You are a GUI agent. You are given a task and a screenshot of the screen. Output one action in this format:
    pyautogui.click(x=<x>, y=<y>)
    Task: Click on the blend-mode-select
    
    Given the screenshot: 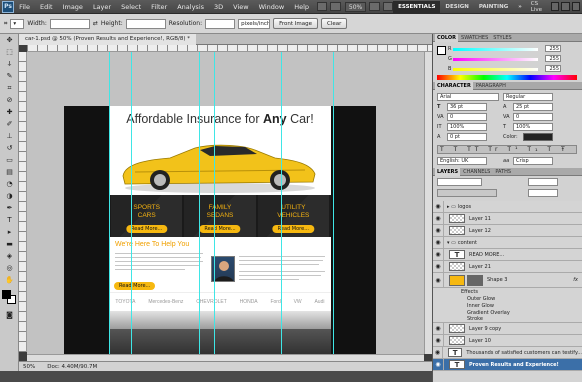 What is the action you would take?
    pyautogui.click(x=459, y=182)
    